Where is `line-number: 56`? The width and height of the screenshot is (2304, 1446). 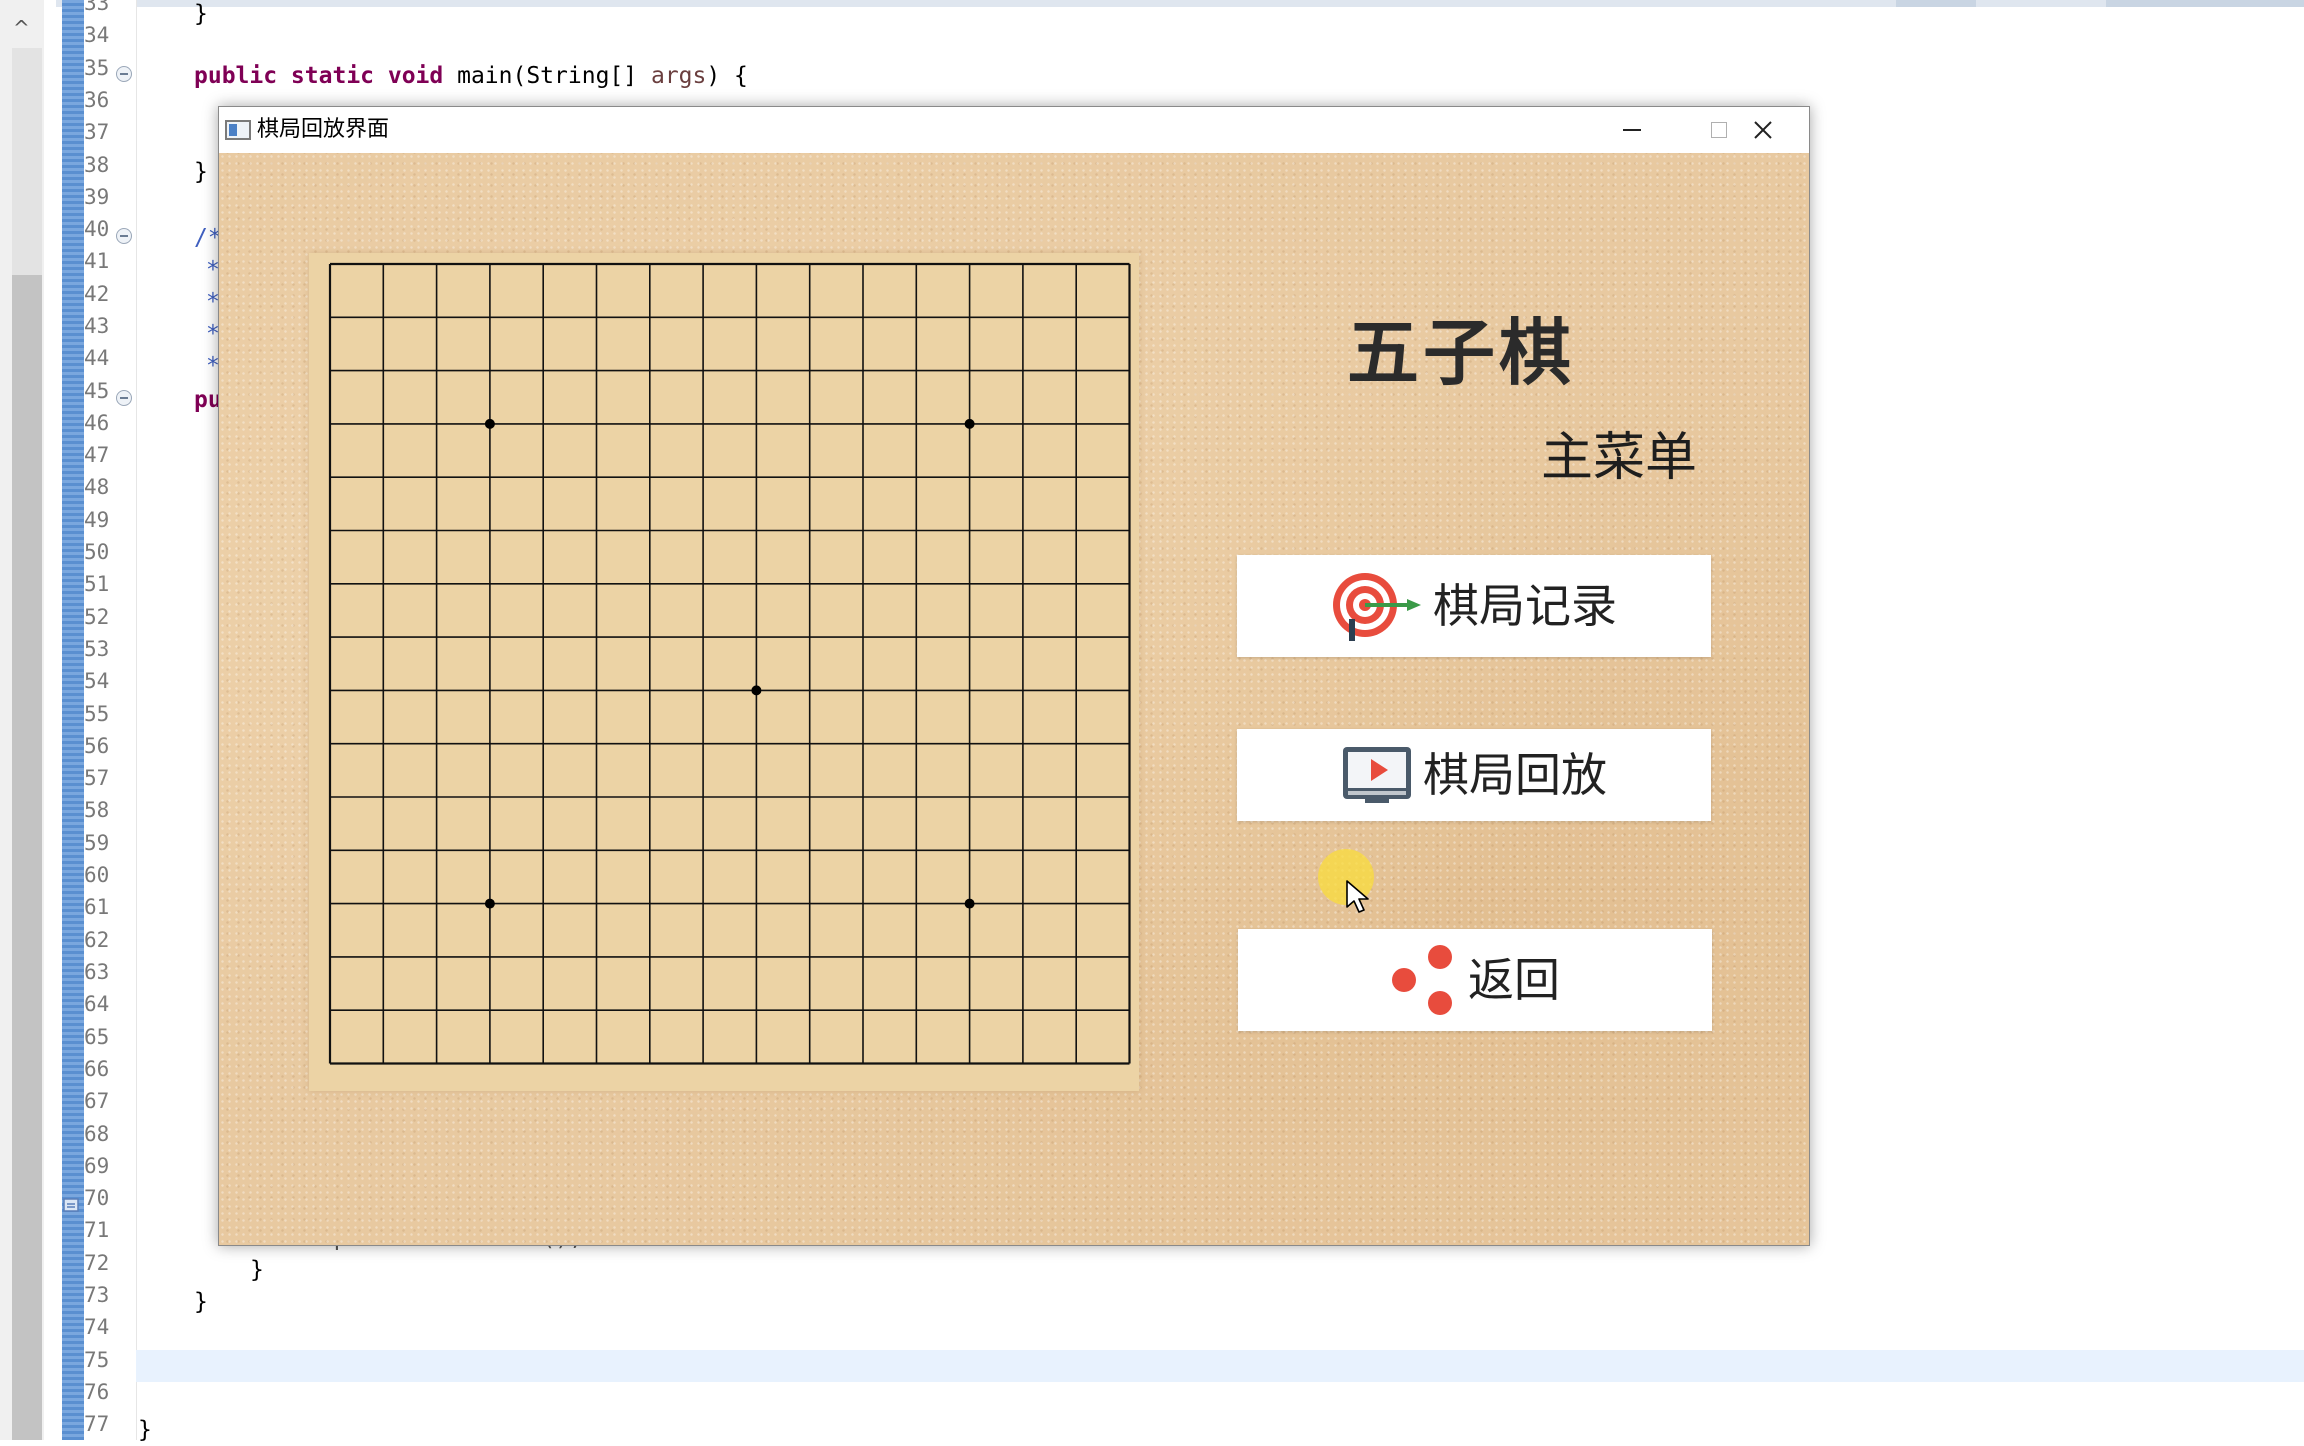 line-number: 56 is located at coordinates (97, 746).